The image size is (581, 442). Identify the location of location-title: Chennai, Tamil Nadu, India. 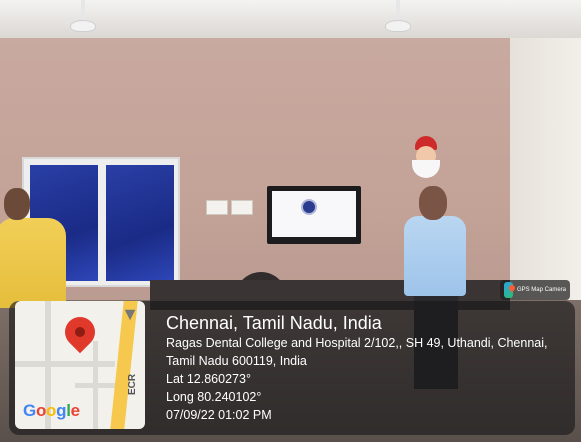
(274, 323).